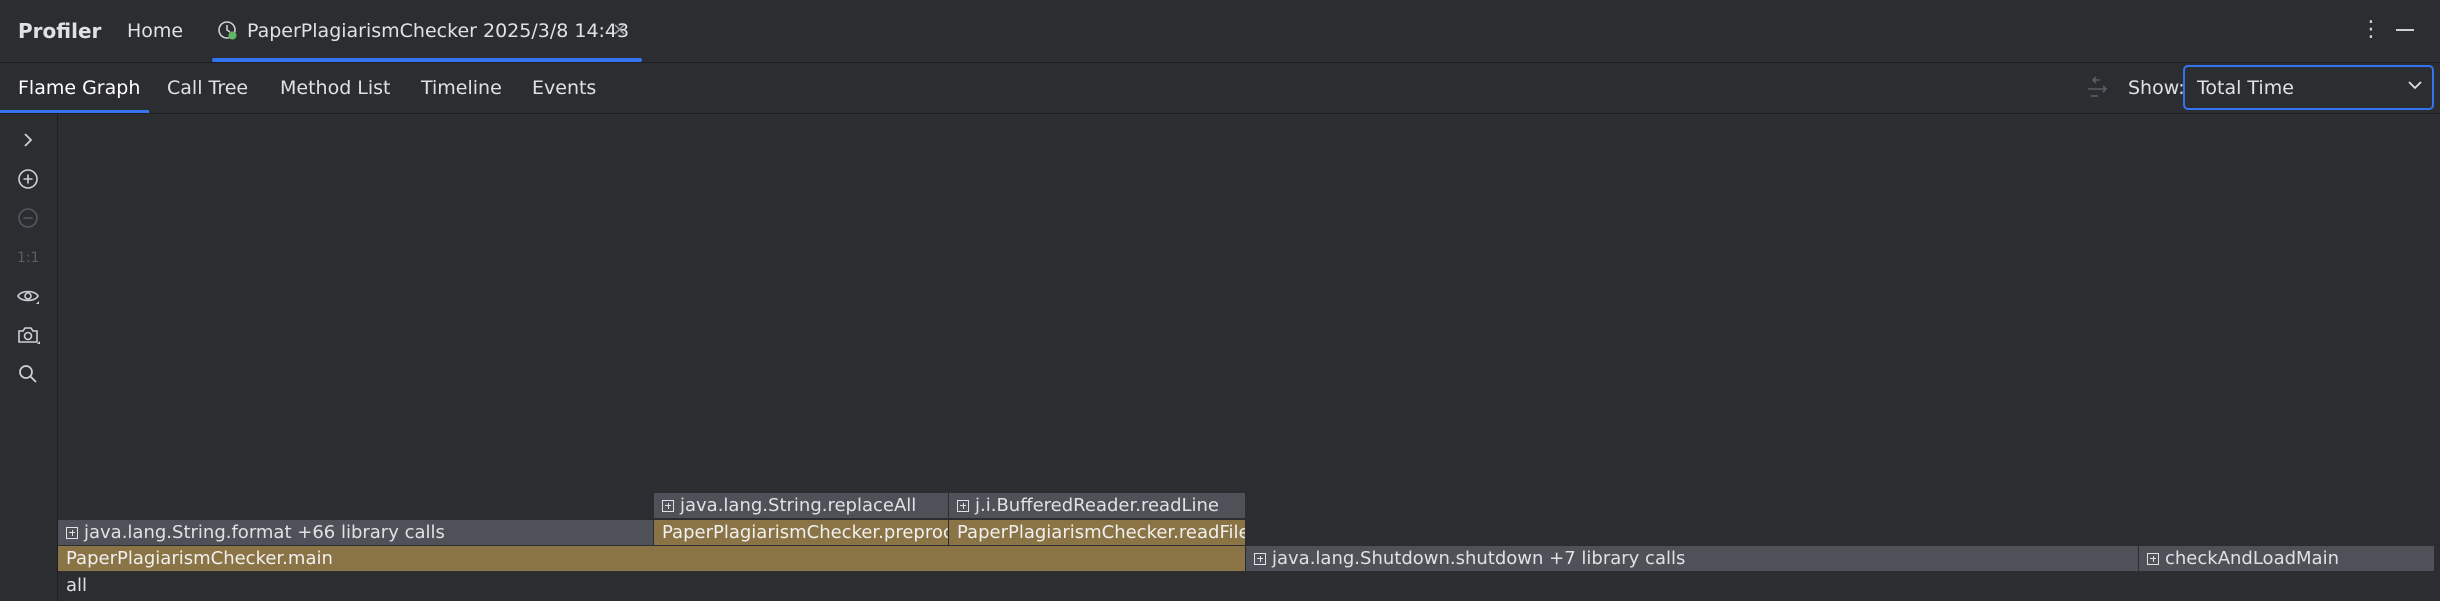 The image size is (2440, 601). I want to click on tab-call-tree: Call Tree, so click(207, 88).